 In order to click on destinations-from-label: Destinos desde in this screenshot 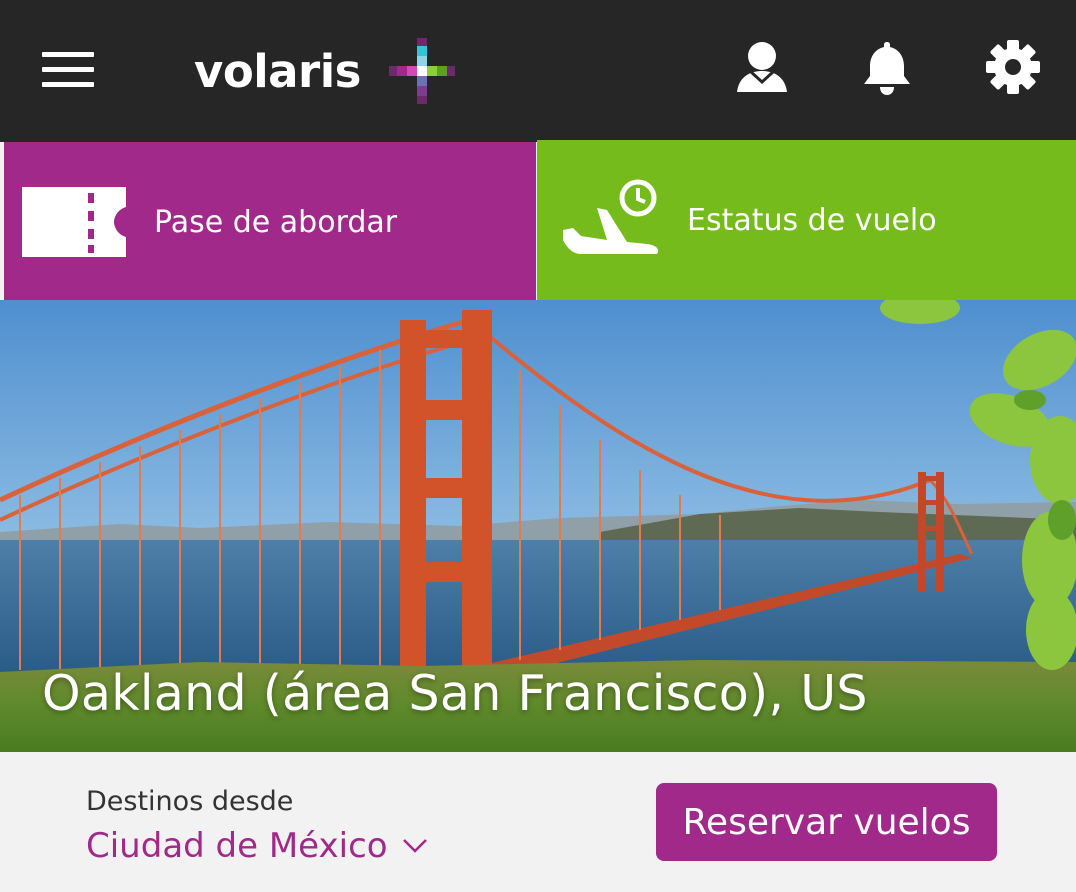, I will do `click(190, 801)`.